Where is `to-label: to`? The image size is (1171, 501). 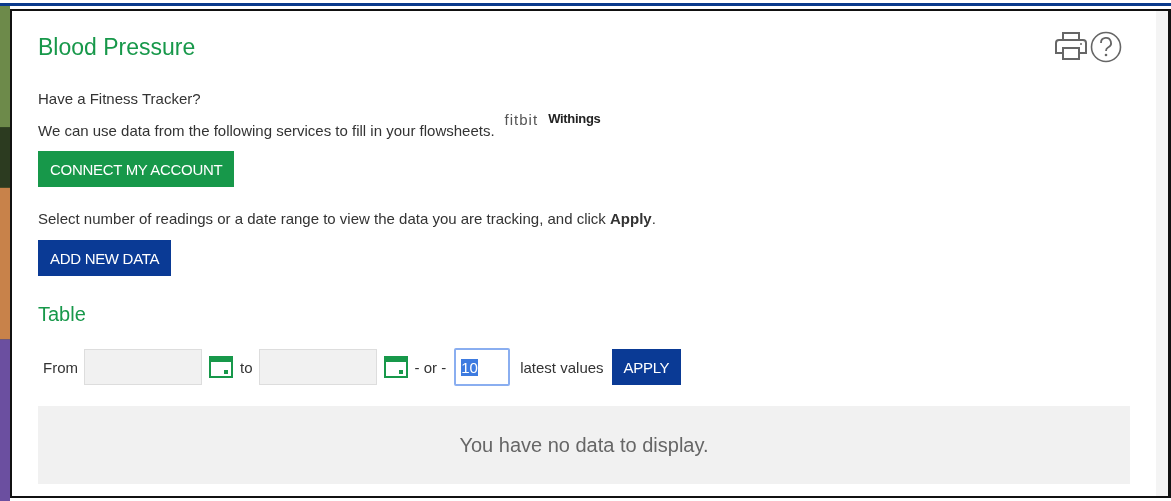 to-label: to is located at coordinates (246, 367).